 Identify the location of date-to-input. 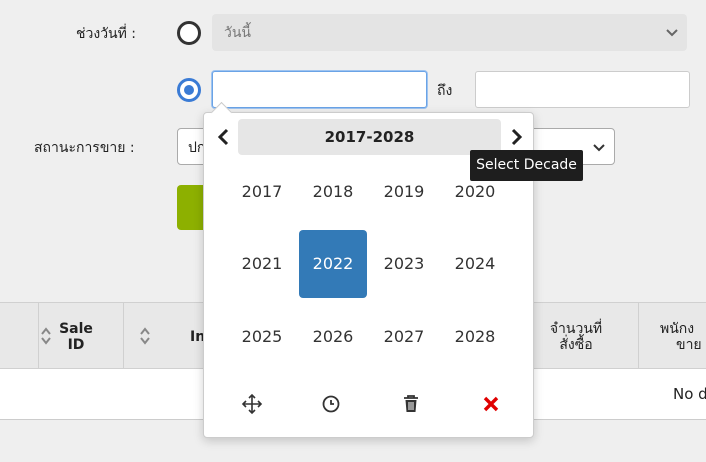
(582, 89).